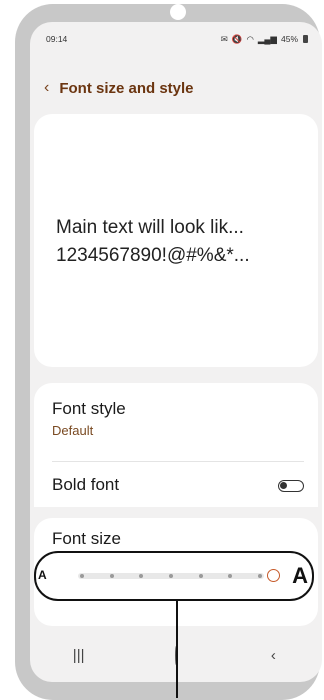 The image size is (324, 700). What do you see at coordinates (273, 575) in the screenshot?
I see `slider-thumb` at bounding box center [273, 575].